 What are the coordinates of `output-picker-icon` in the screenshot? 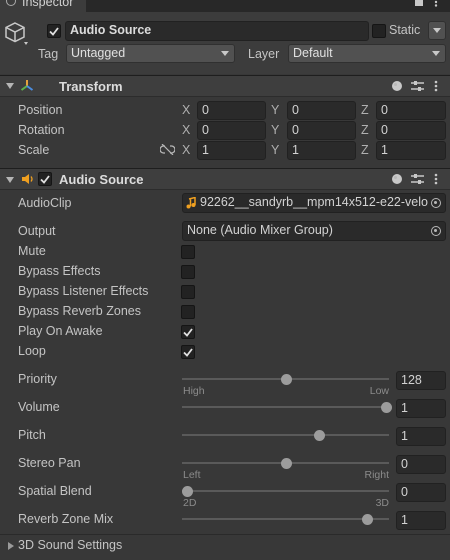 It's located at (436, 231).